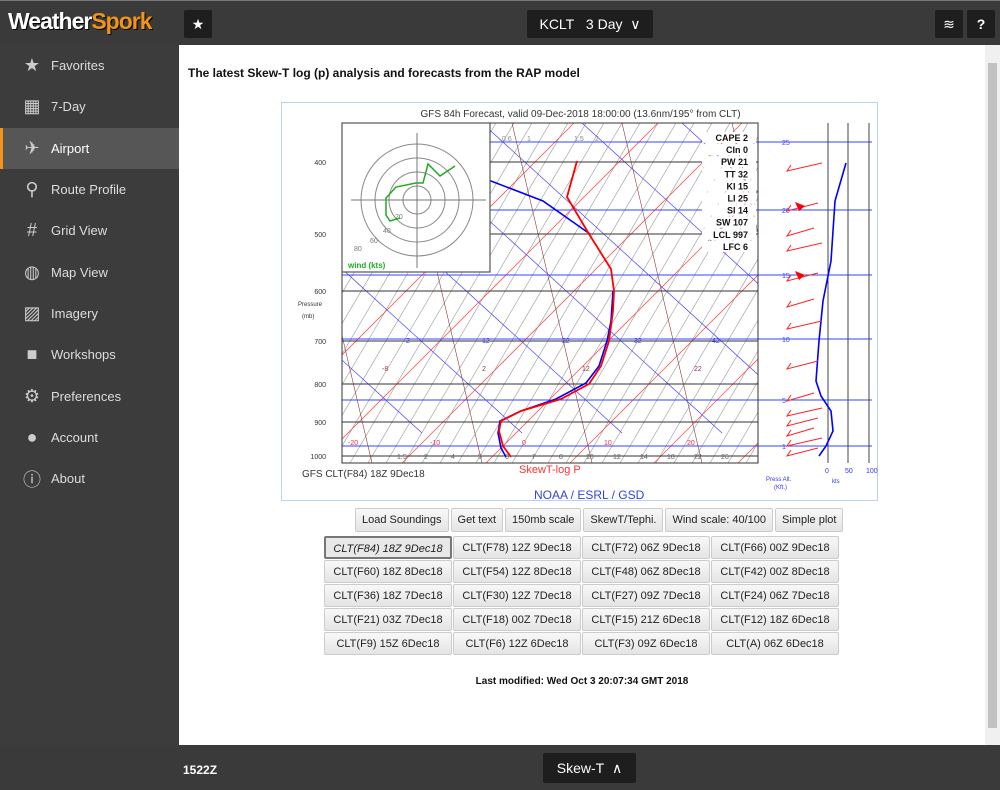 This screenshot has height=790, width=1000. What do you see at coordinates (517, 547) in the screenshot?
I see `sounding-button: CLT(F78) 12Z 9Dec18` at bounding box center [517, 547].